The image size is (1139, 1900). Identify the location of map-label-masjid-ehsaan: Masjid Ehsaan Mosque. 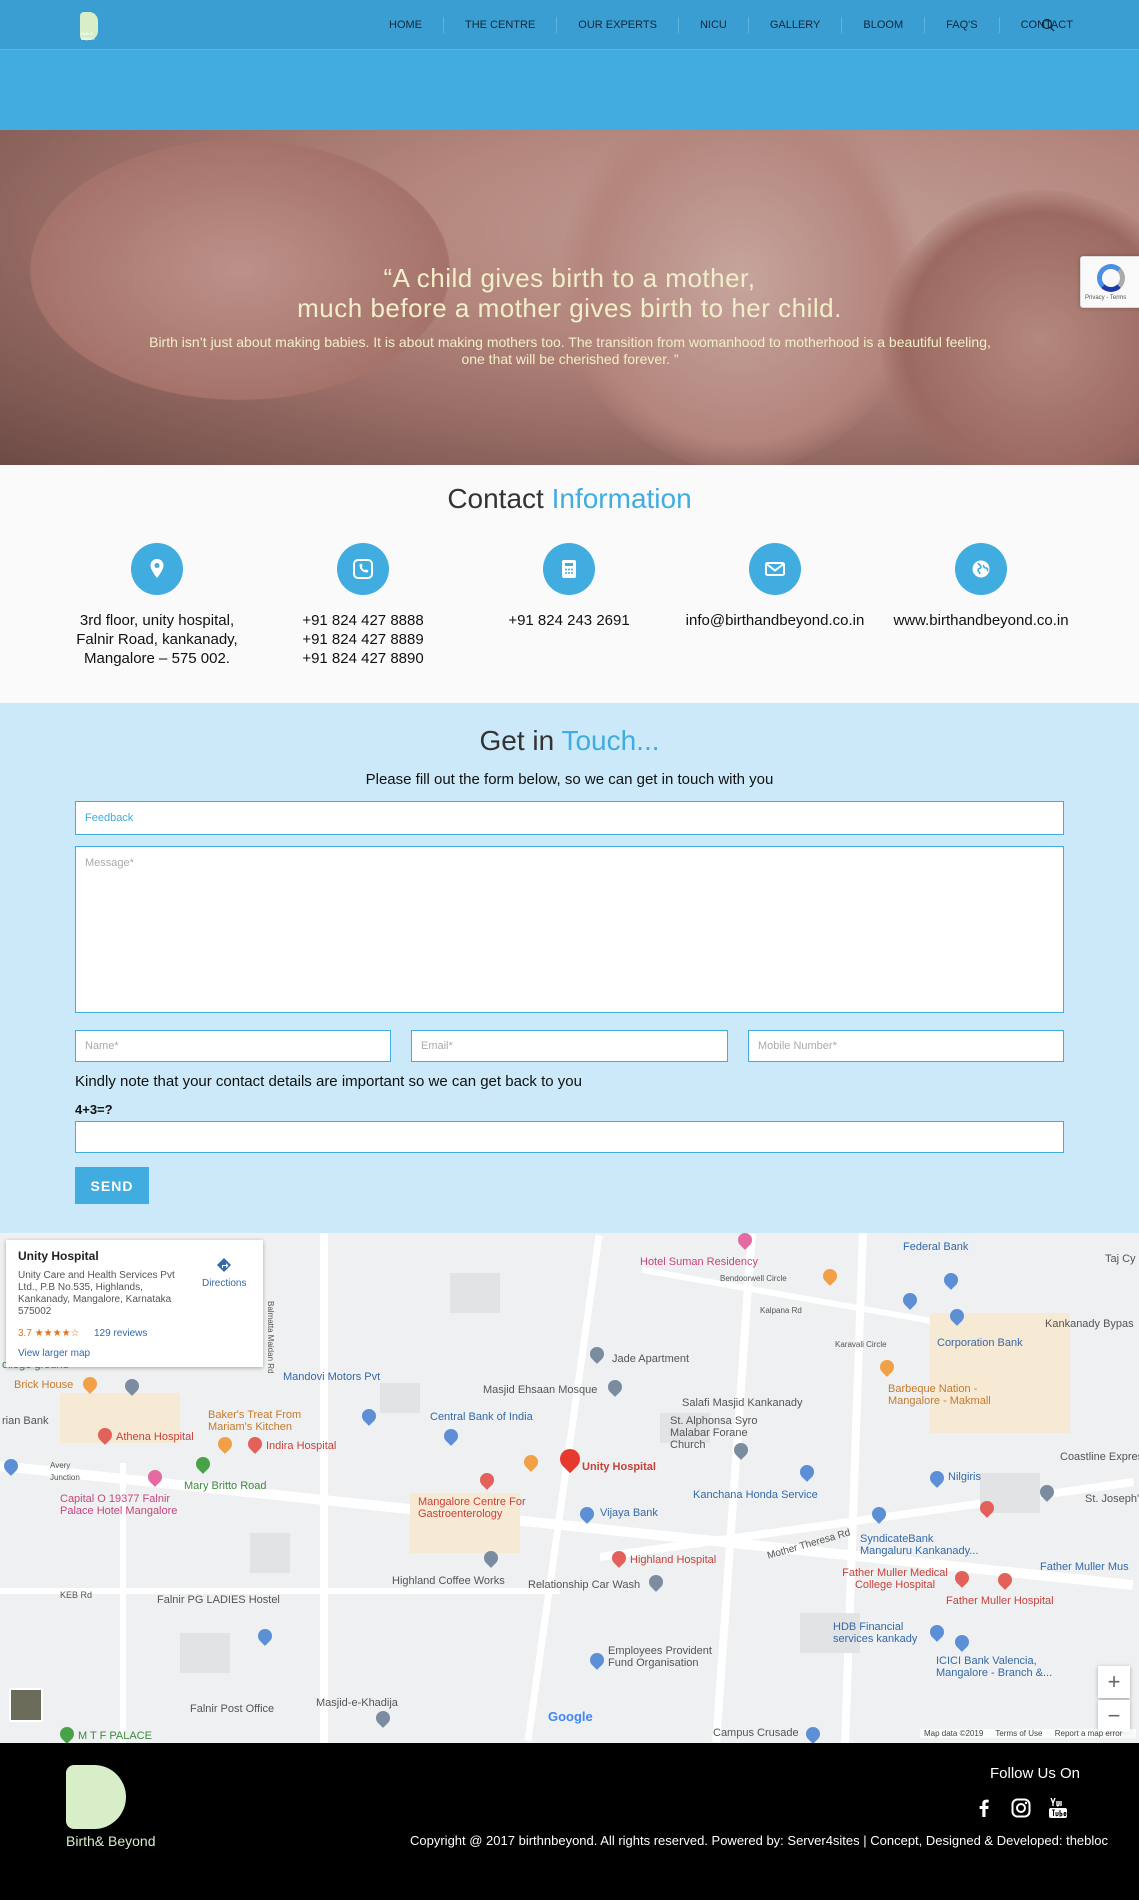
(540, 1390).